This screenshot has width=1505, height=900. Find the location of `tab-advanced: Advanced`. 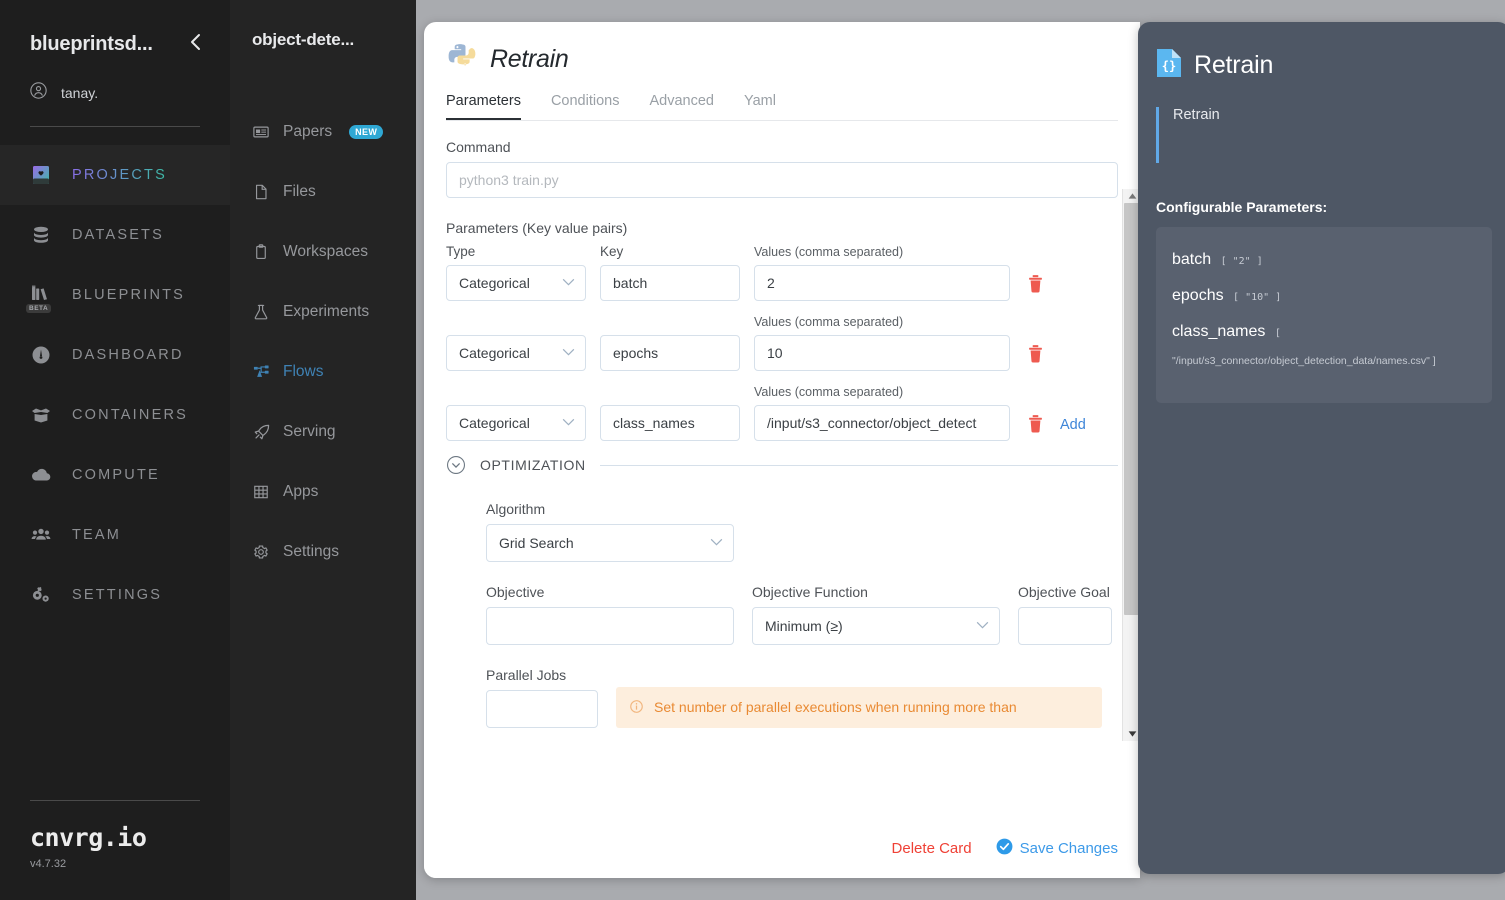

tab-advanced: Advanced is located at coordinates (681, 106).